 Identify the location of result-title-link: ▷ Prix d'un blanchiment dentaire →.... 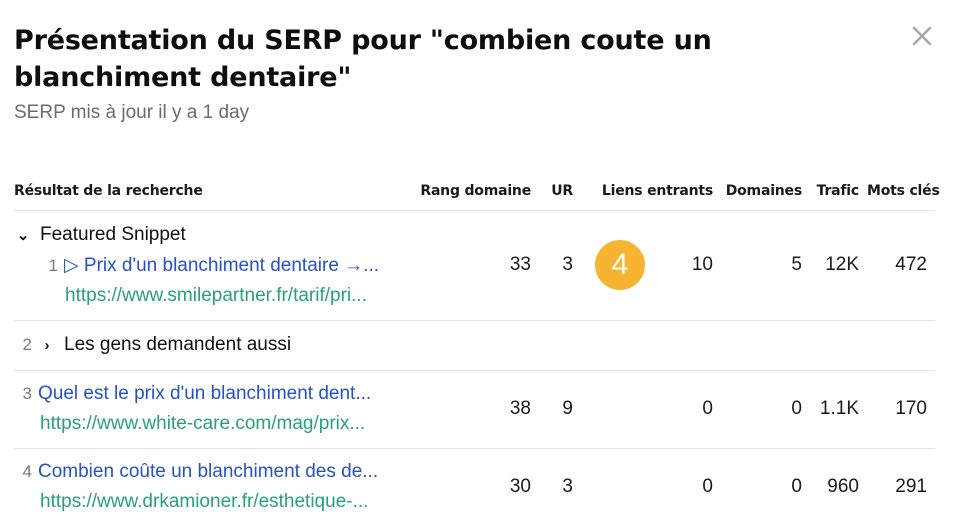
(221, 265).